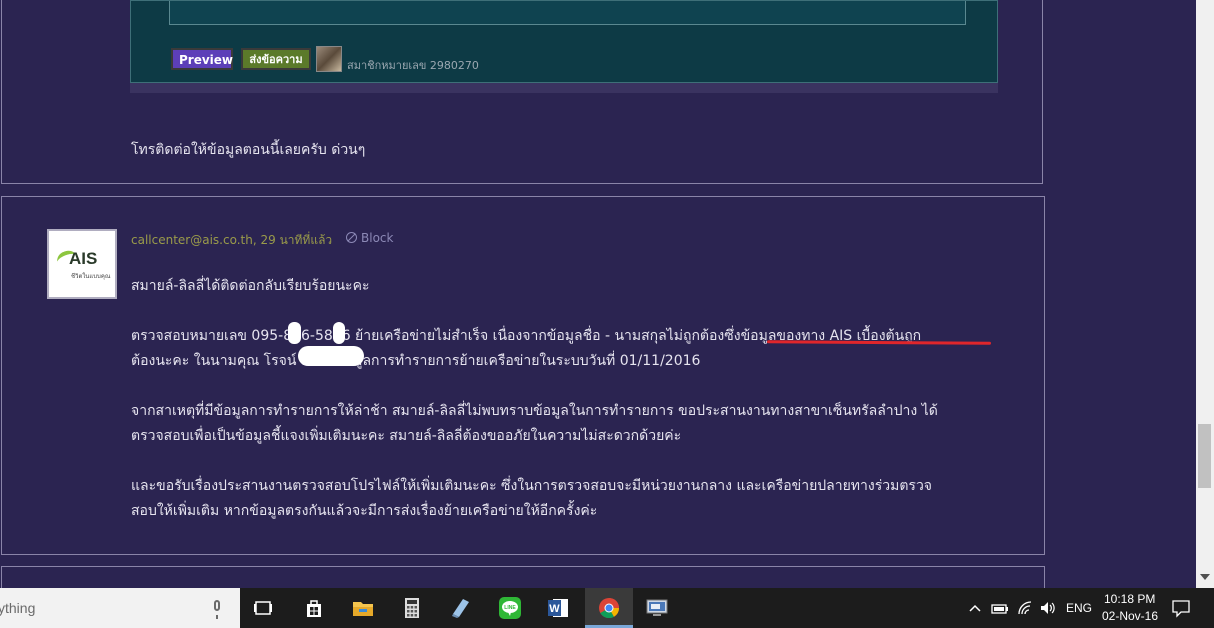 Image resolution: width=1214 pixels, height=628 pixels. What do you see at coordinates (1181, 608) in the screenshot?
I see `action-center-icon` at bounding box center [1181, 608].